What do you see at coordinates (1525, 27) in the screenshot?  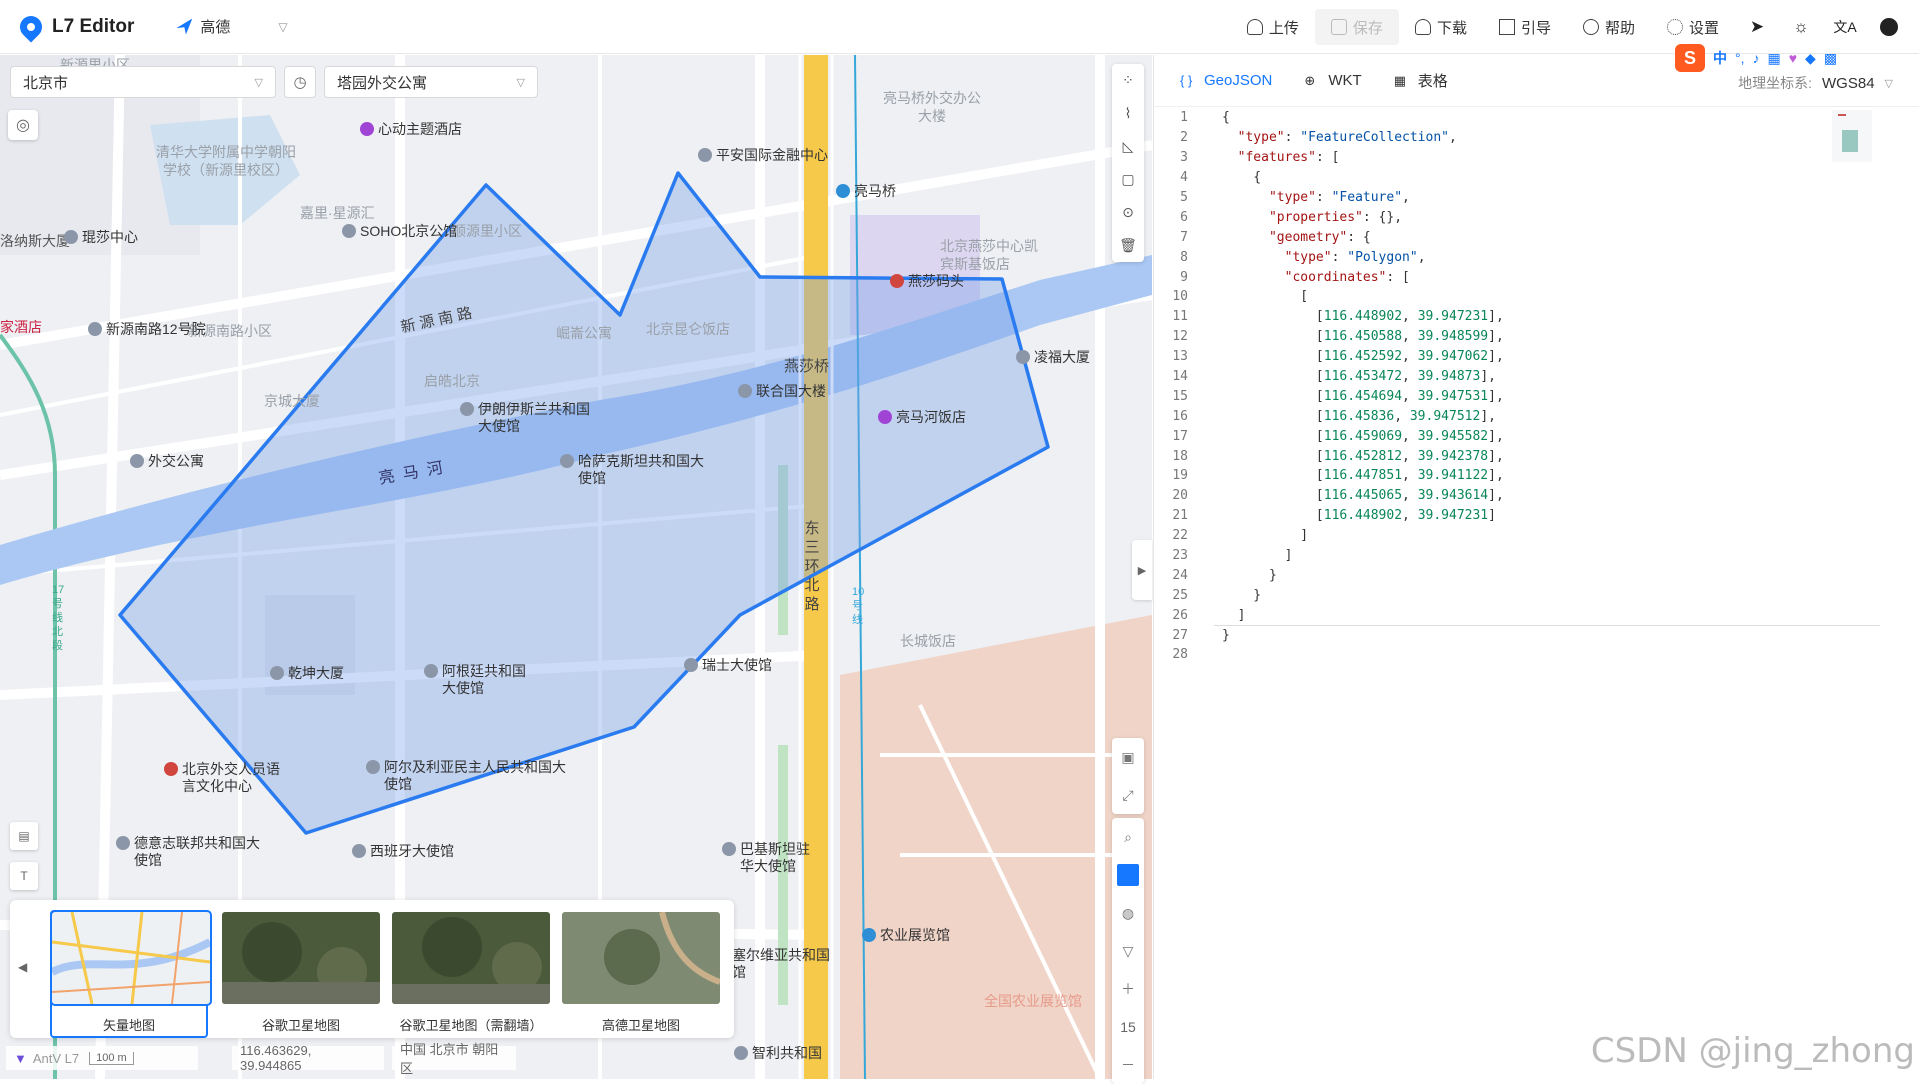 I see `guide-button: 引导` at bounding box center [1525, 27].